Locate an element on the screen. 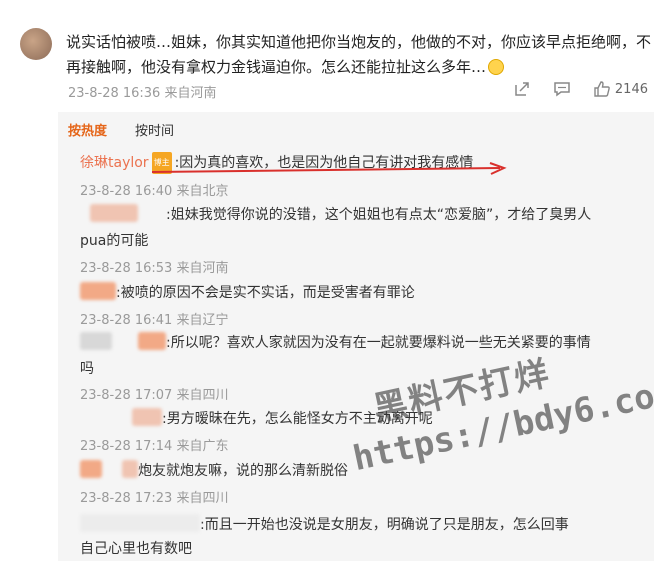 This screenshot has width=660, height=561. comment-text-cont: 吗 is located at coordinates (87, 369).